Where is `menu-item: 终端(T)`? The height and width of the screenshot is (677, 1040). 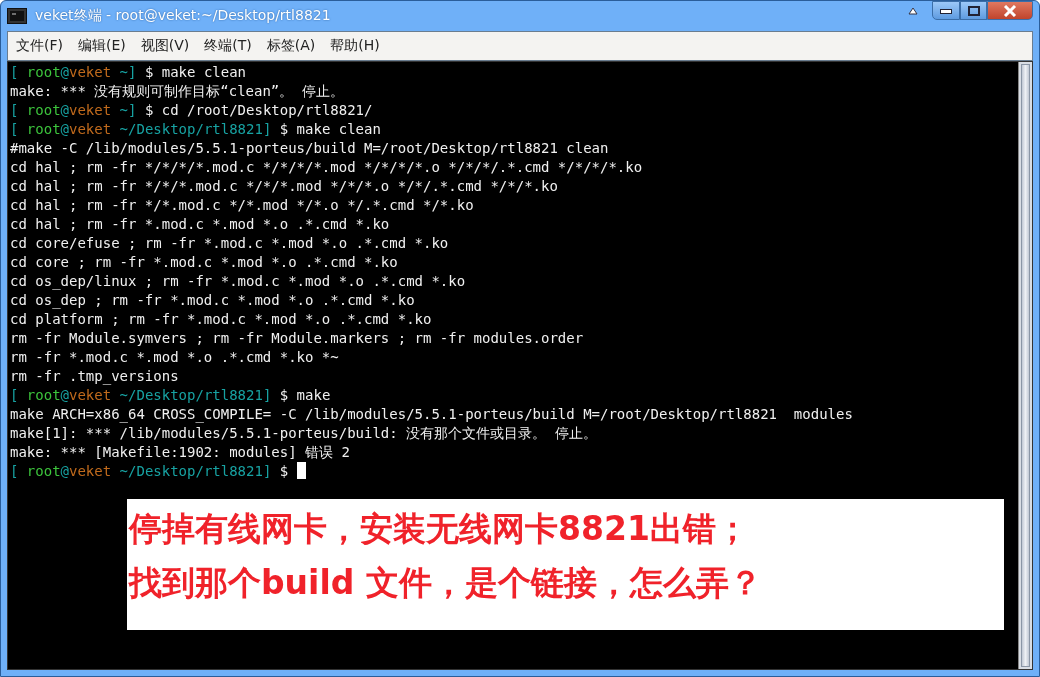 menu-item: 终端(T) is located at coordinates (228, 46).